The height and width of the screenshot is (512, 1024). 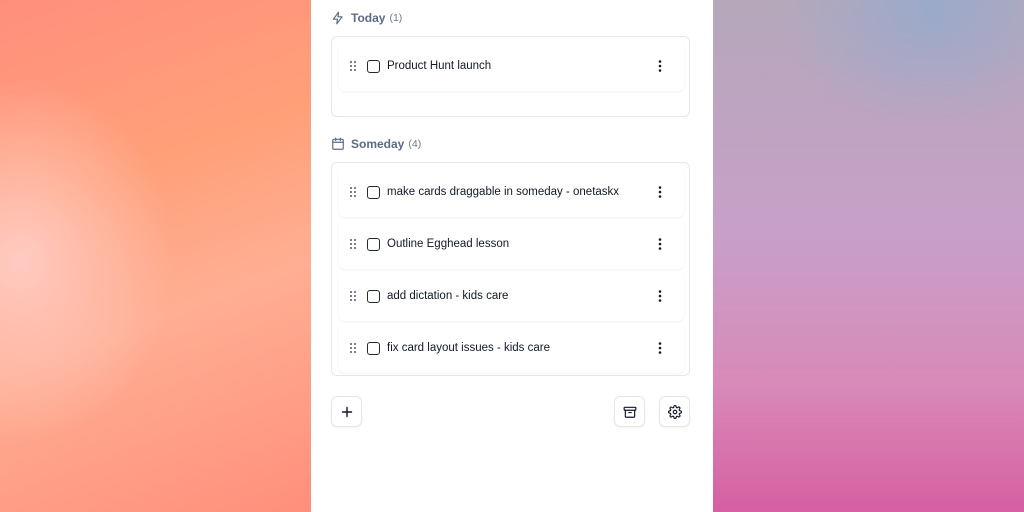 What do you see at coordinates (448, 296) in the screenshot?
I see `task-label: add dictation - kids care` at bounding box center [448, 296].